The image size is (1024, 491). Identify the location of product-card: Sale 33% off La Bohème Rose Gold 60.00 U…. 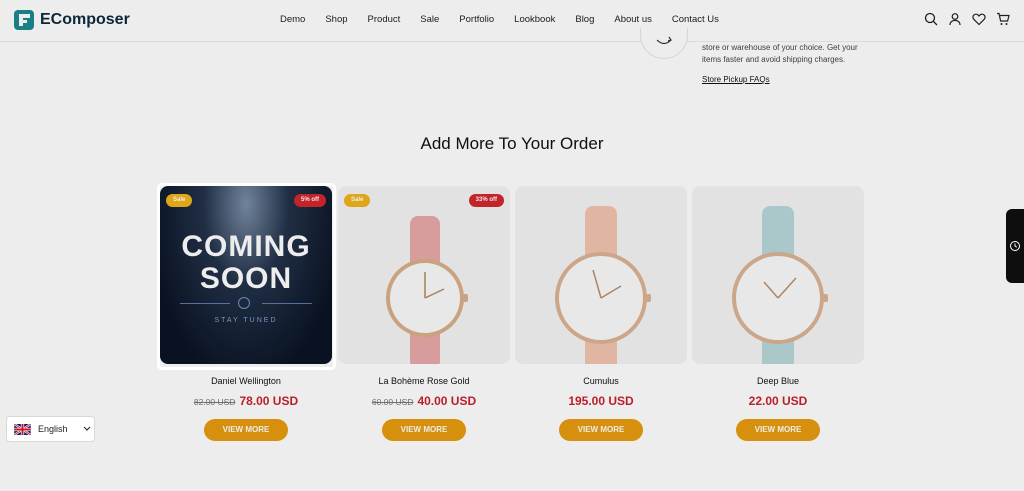
(424, 313).